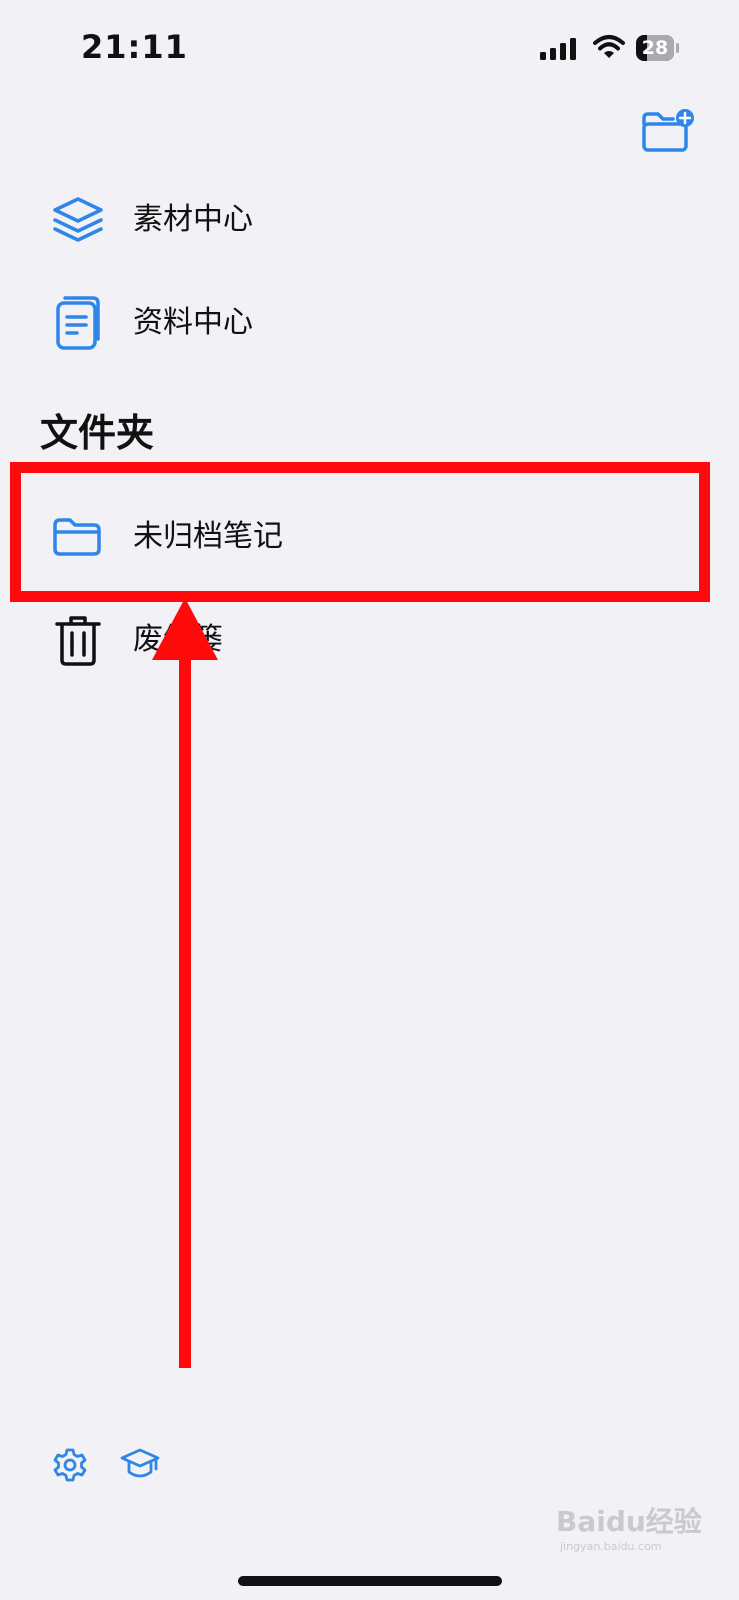 This screenshot has height=1600, width=739. What do you see at coordinates (558, 49) in the screenshot?
I see `cellular-signal-icon` at bounding box center [558, 49].